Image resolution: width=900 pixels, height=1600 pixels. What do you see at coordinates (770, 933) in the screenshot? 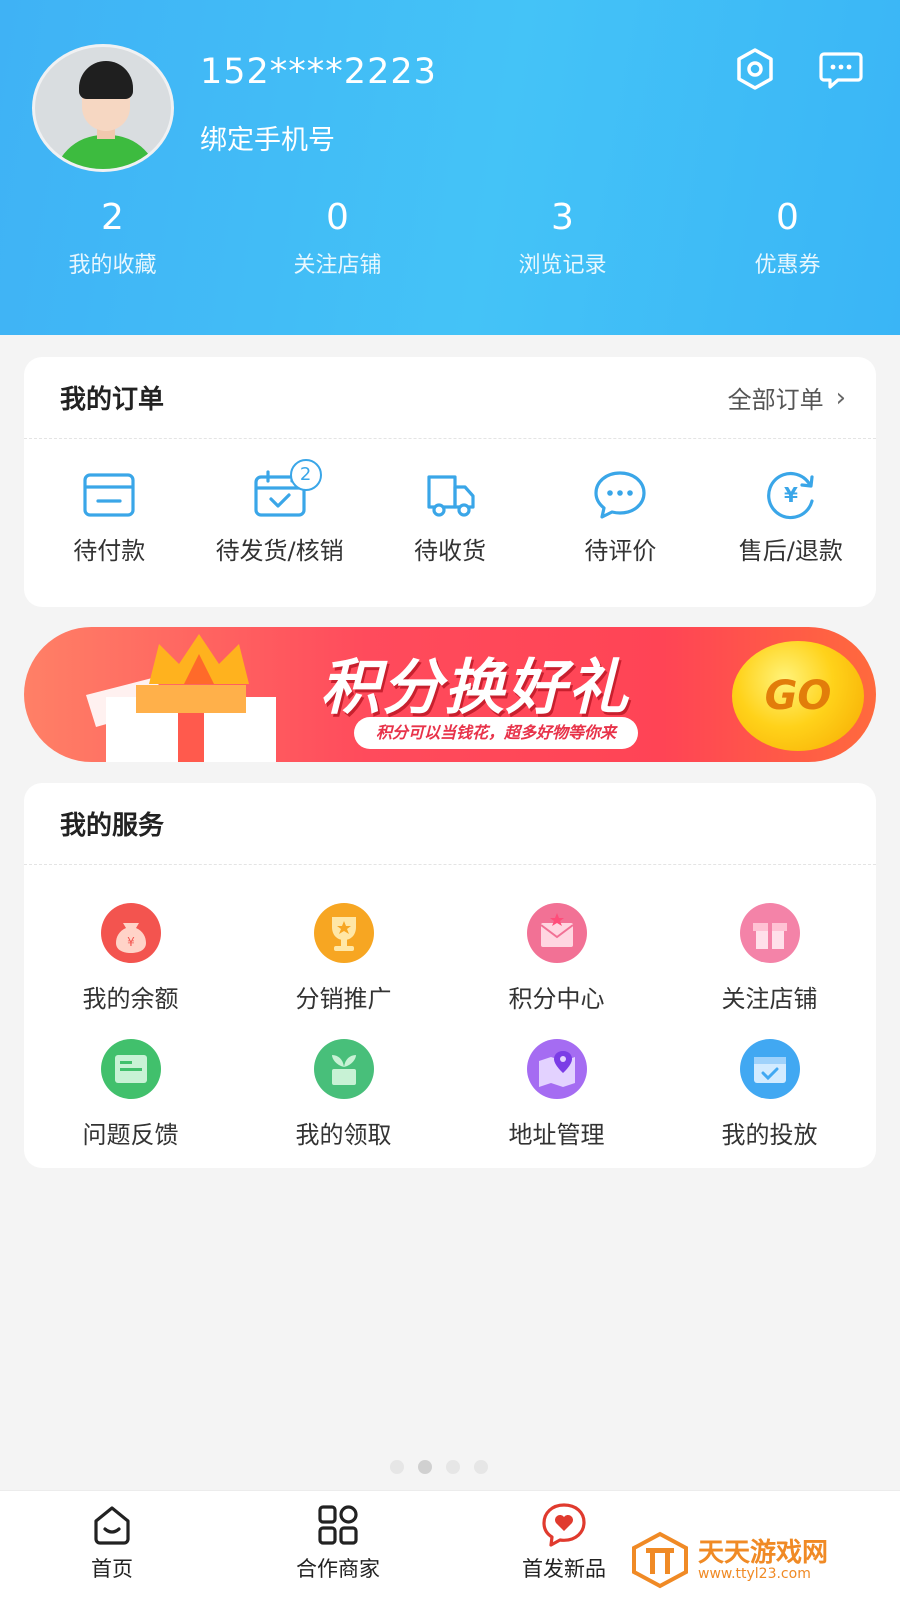
I see `gift-shop-icon` at bounding box center [770, 933].